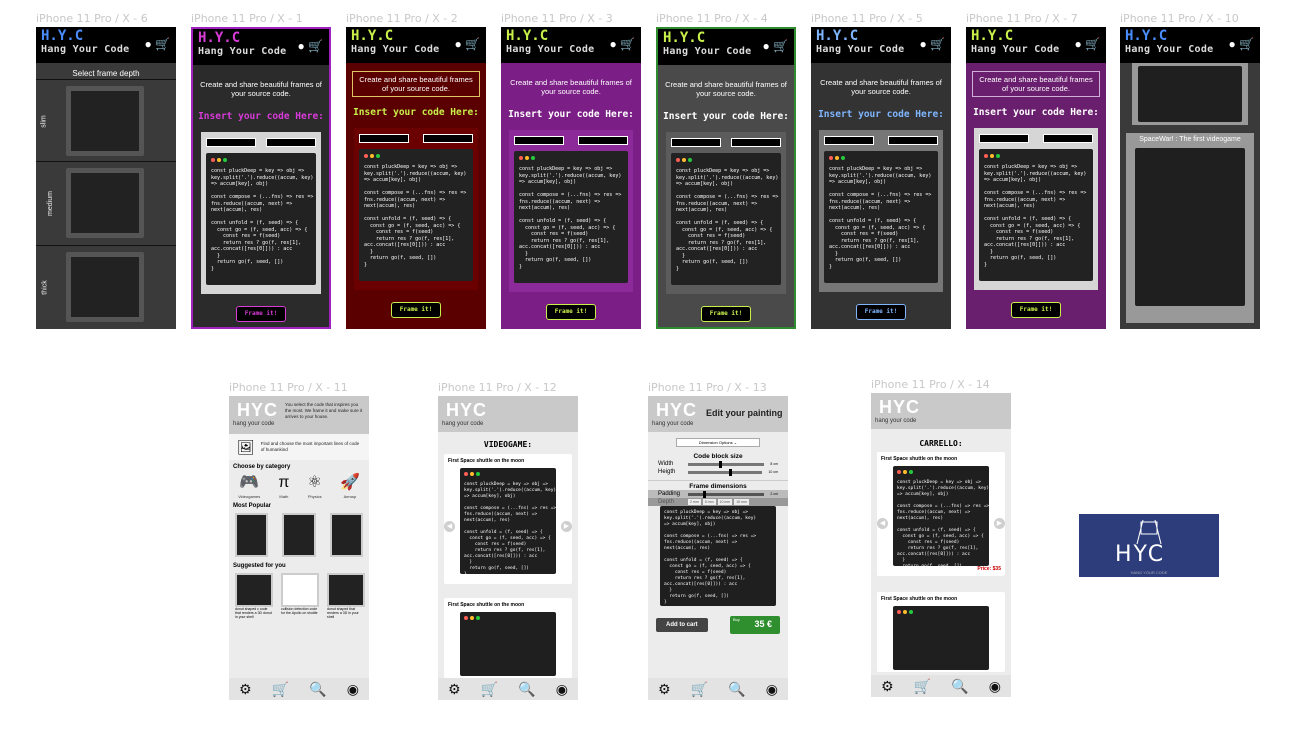 This screenshot has width=1309, height=737. I want to click on depth-option-thick: thick, so click(106, 287).